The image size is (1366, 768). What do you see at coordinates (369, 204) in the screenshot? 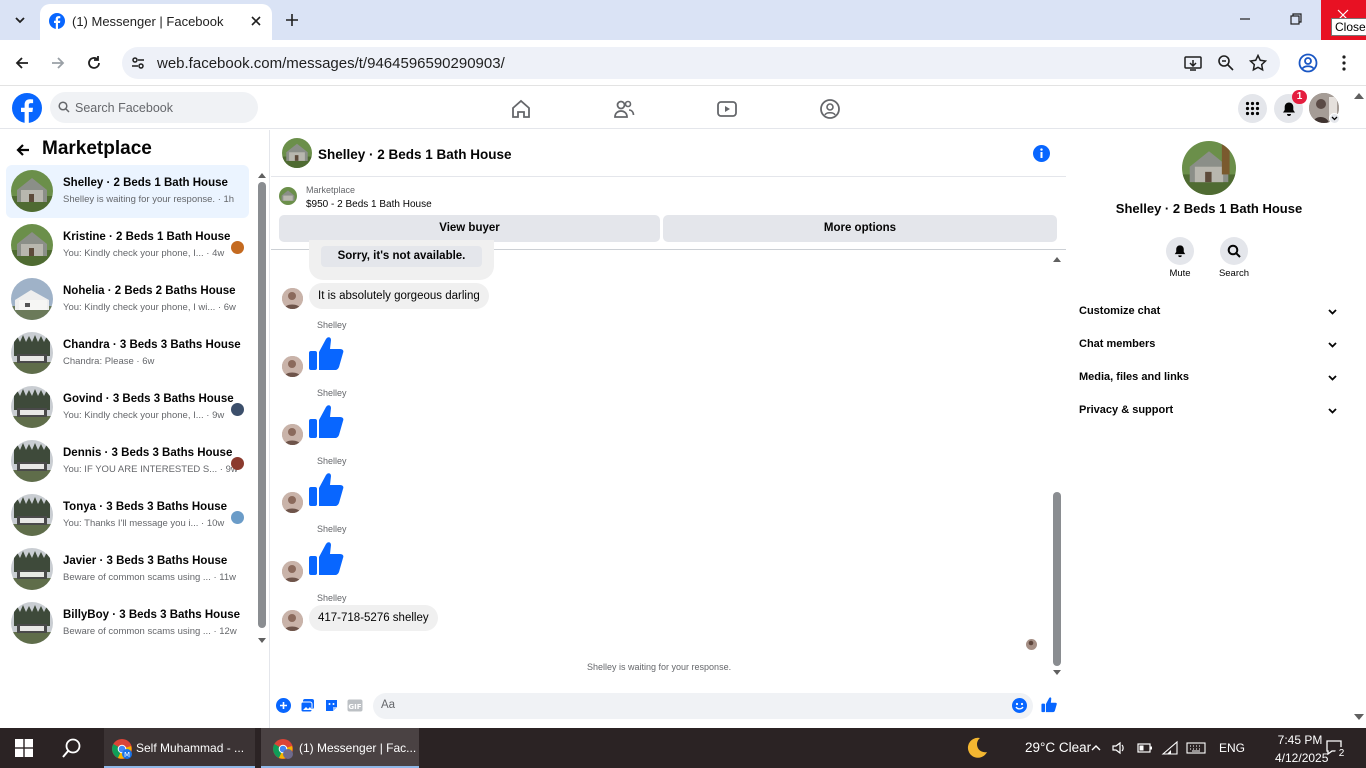
I see `listing-title: $950 - 2 Beds 1 Bath House` at bounding box center [369, 204].